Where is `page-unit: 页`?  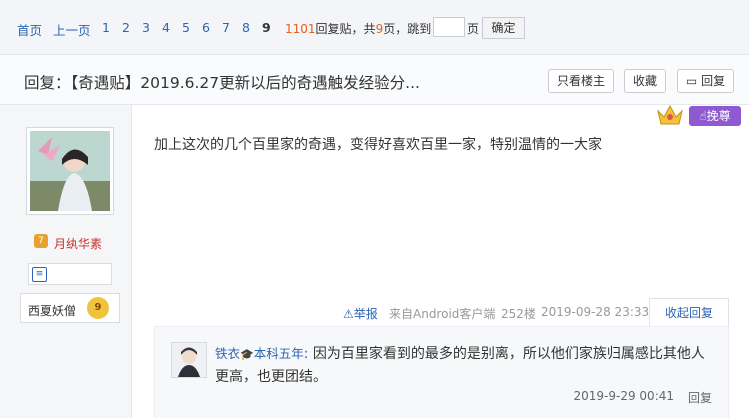 page-unit: 页 is located at coordinates (473, 29).